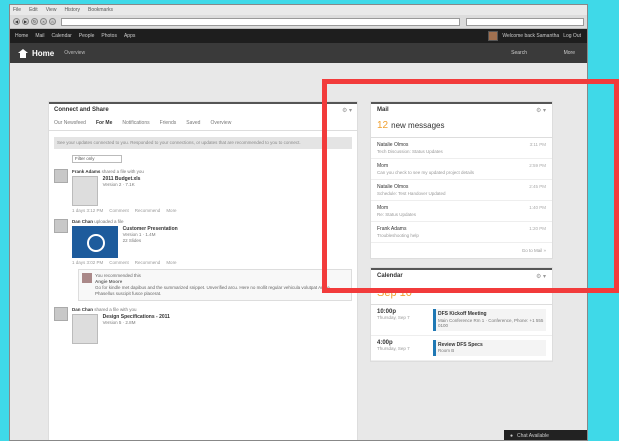 This screenshot has height=441, width=619. Describe the element at coordinates (393, 187) in the screenshot. I see `mail-from: Natalie Olmos` at that location.